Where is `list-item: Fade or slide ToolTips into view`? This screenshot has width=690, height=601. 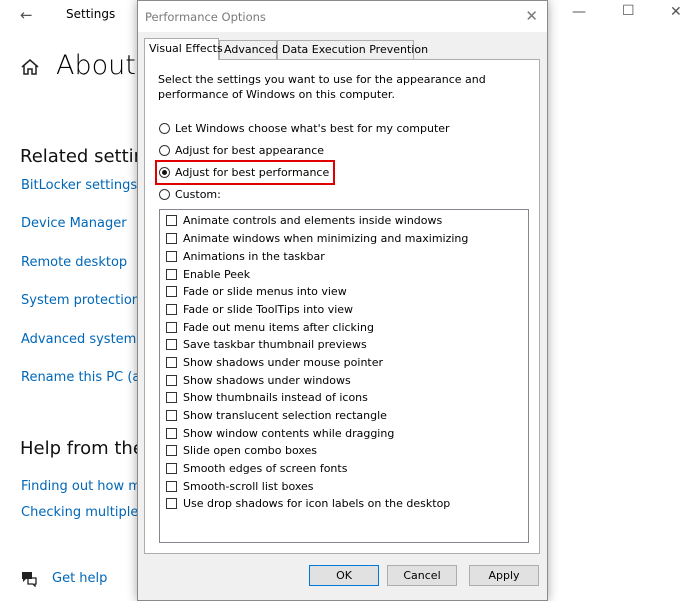 list-item: Fade or slide ToolTips into view is located at coordinates (259, 309).